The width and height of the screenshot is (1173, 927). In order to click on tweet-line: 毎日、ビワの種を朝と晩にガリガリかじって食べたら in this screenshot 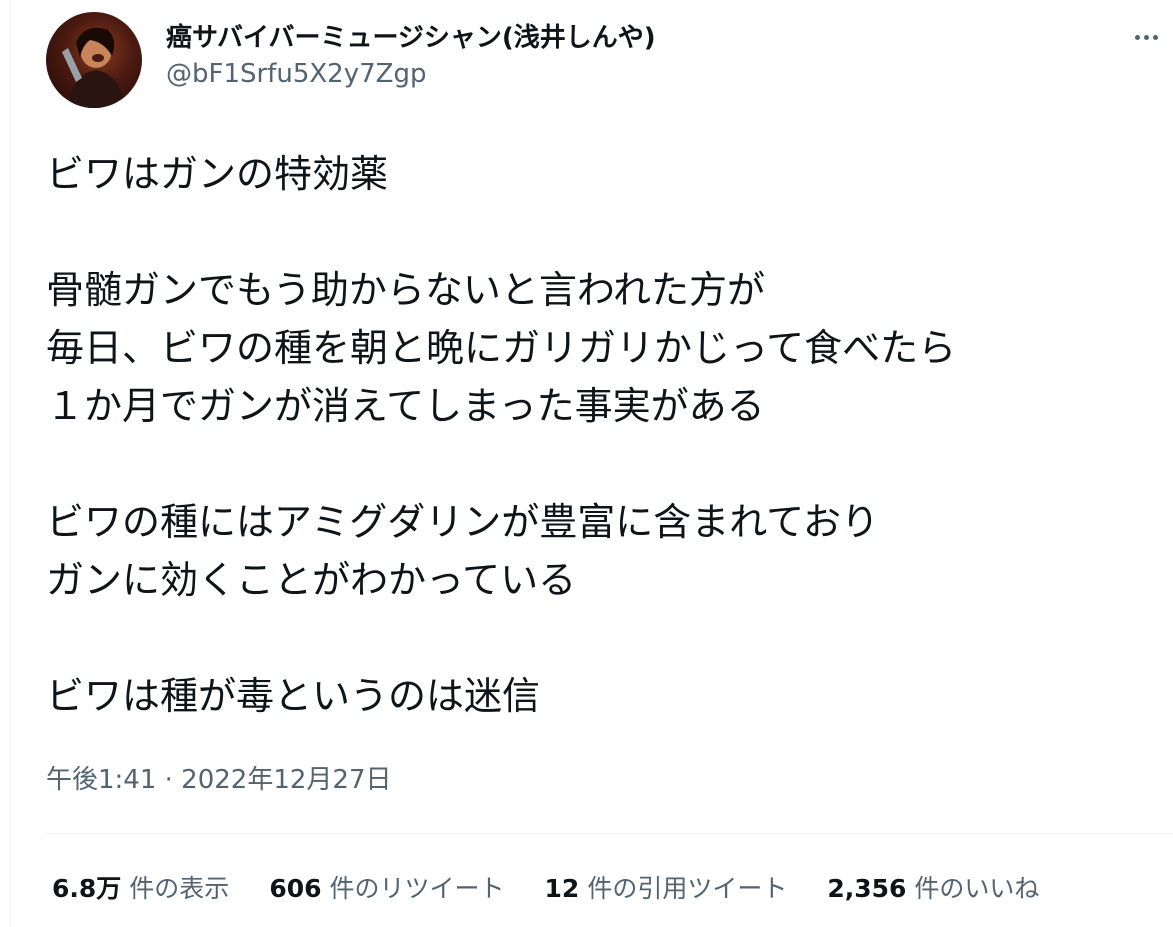, I will do `click(501, 348)`.